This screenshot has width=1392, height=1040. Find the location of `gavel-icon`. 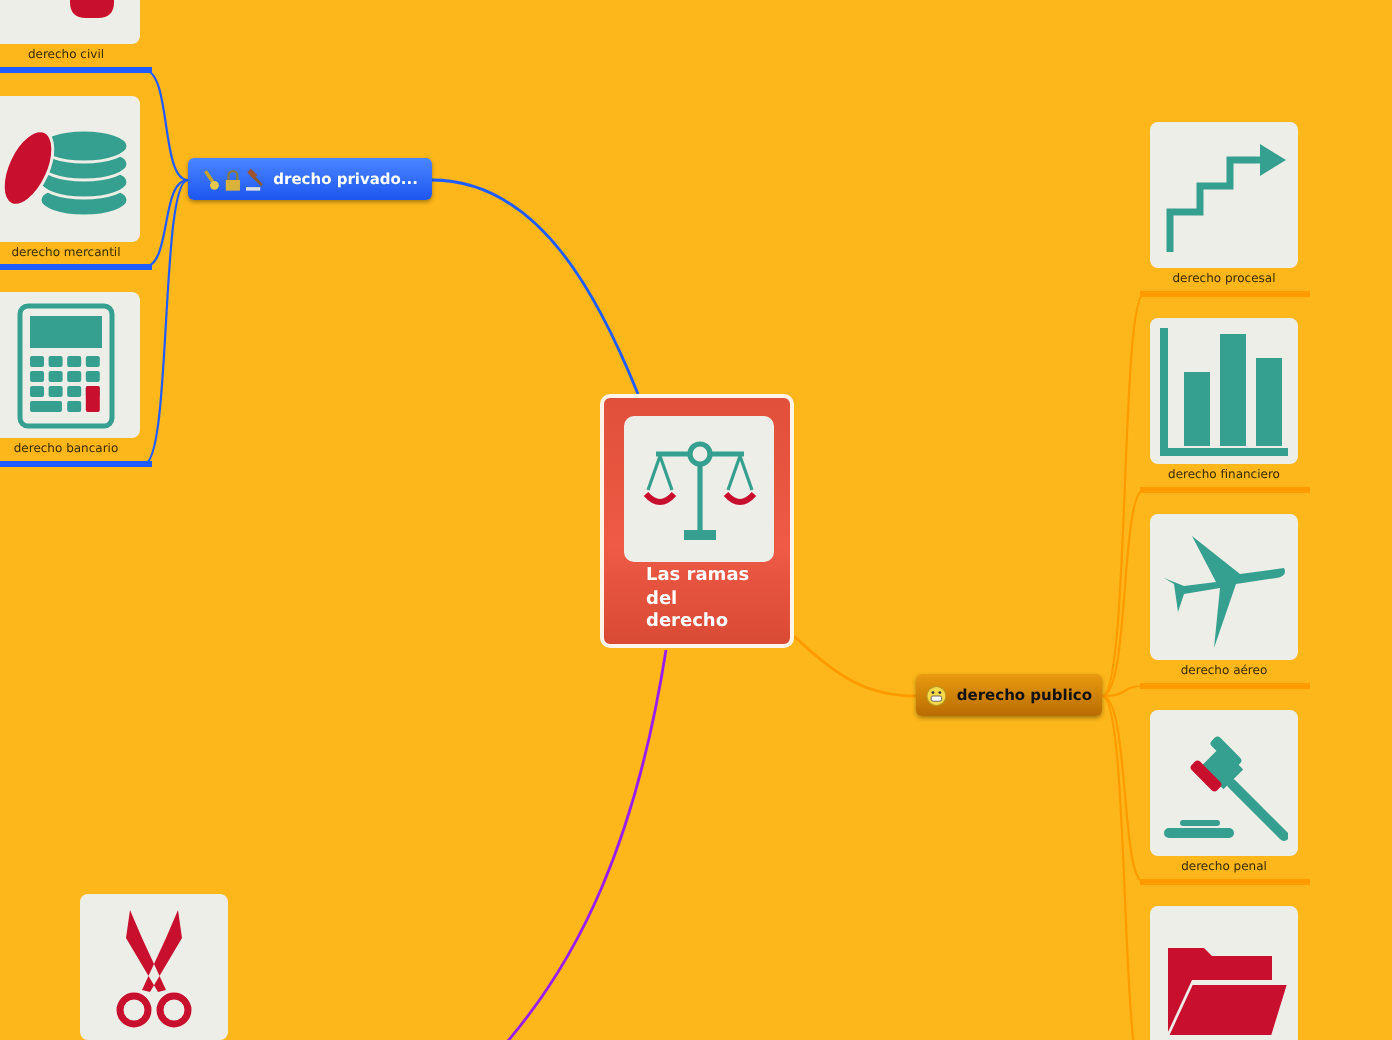

gavel-icon is located at coordinates (254, 179).